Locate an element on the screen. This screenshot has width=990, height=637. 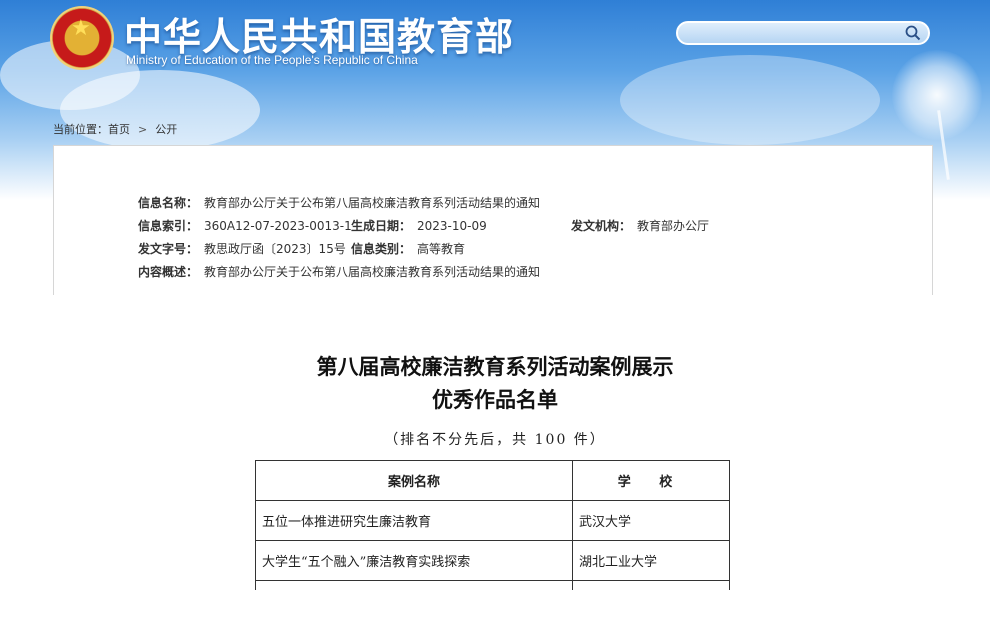
document-subtitle: （排名不分先后，共 100 件） is located at coordinates (495, 440).